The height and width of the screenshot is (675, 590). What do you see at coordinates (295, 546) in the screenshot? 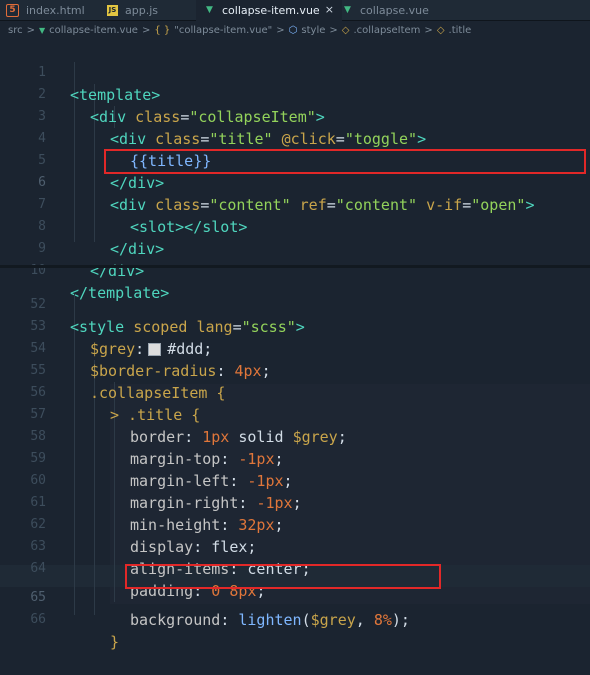
I see `code-line: 63 align-items: center;` at bounding box center [295, 546].